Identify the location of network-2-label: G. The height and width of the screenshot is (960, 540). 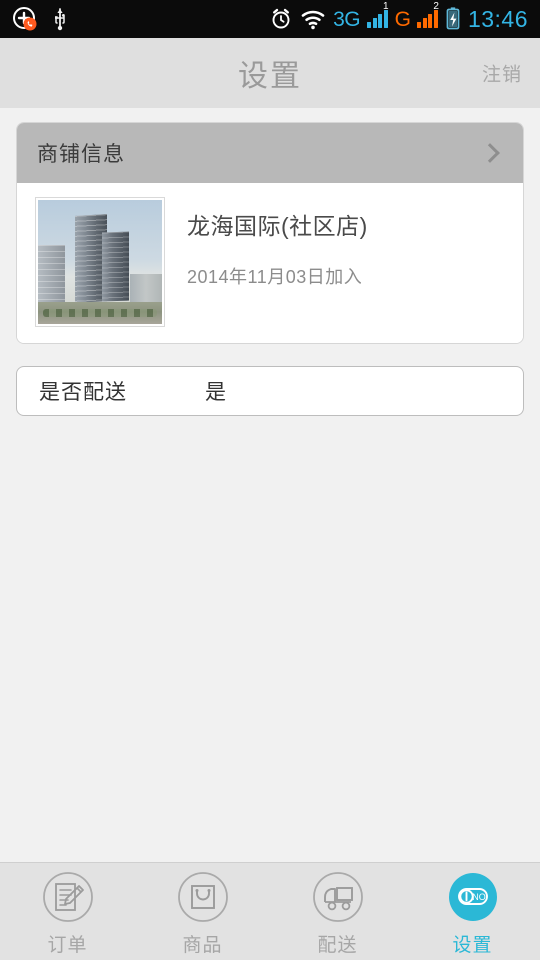
(402, 19).